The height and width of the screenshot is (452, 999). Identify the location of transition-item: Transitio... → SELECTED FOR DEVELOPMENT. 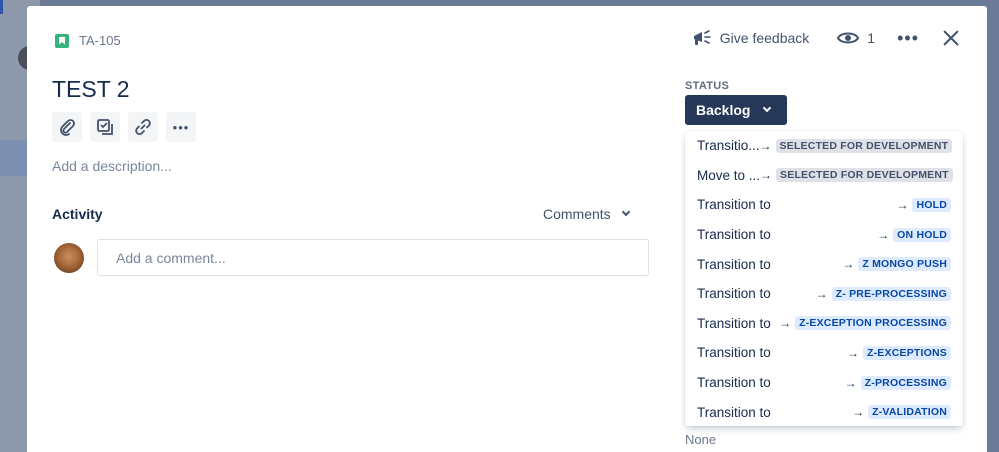
(824, 146).